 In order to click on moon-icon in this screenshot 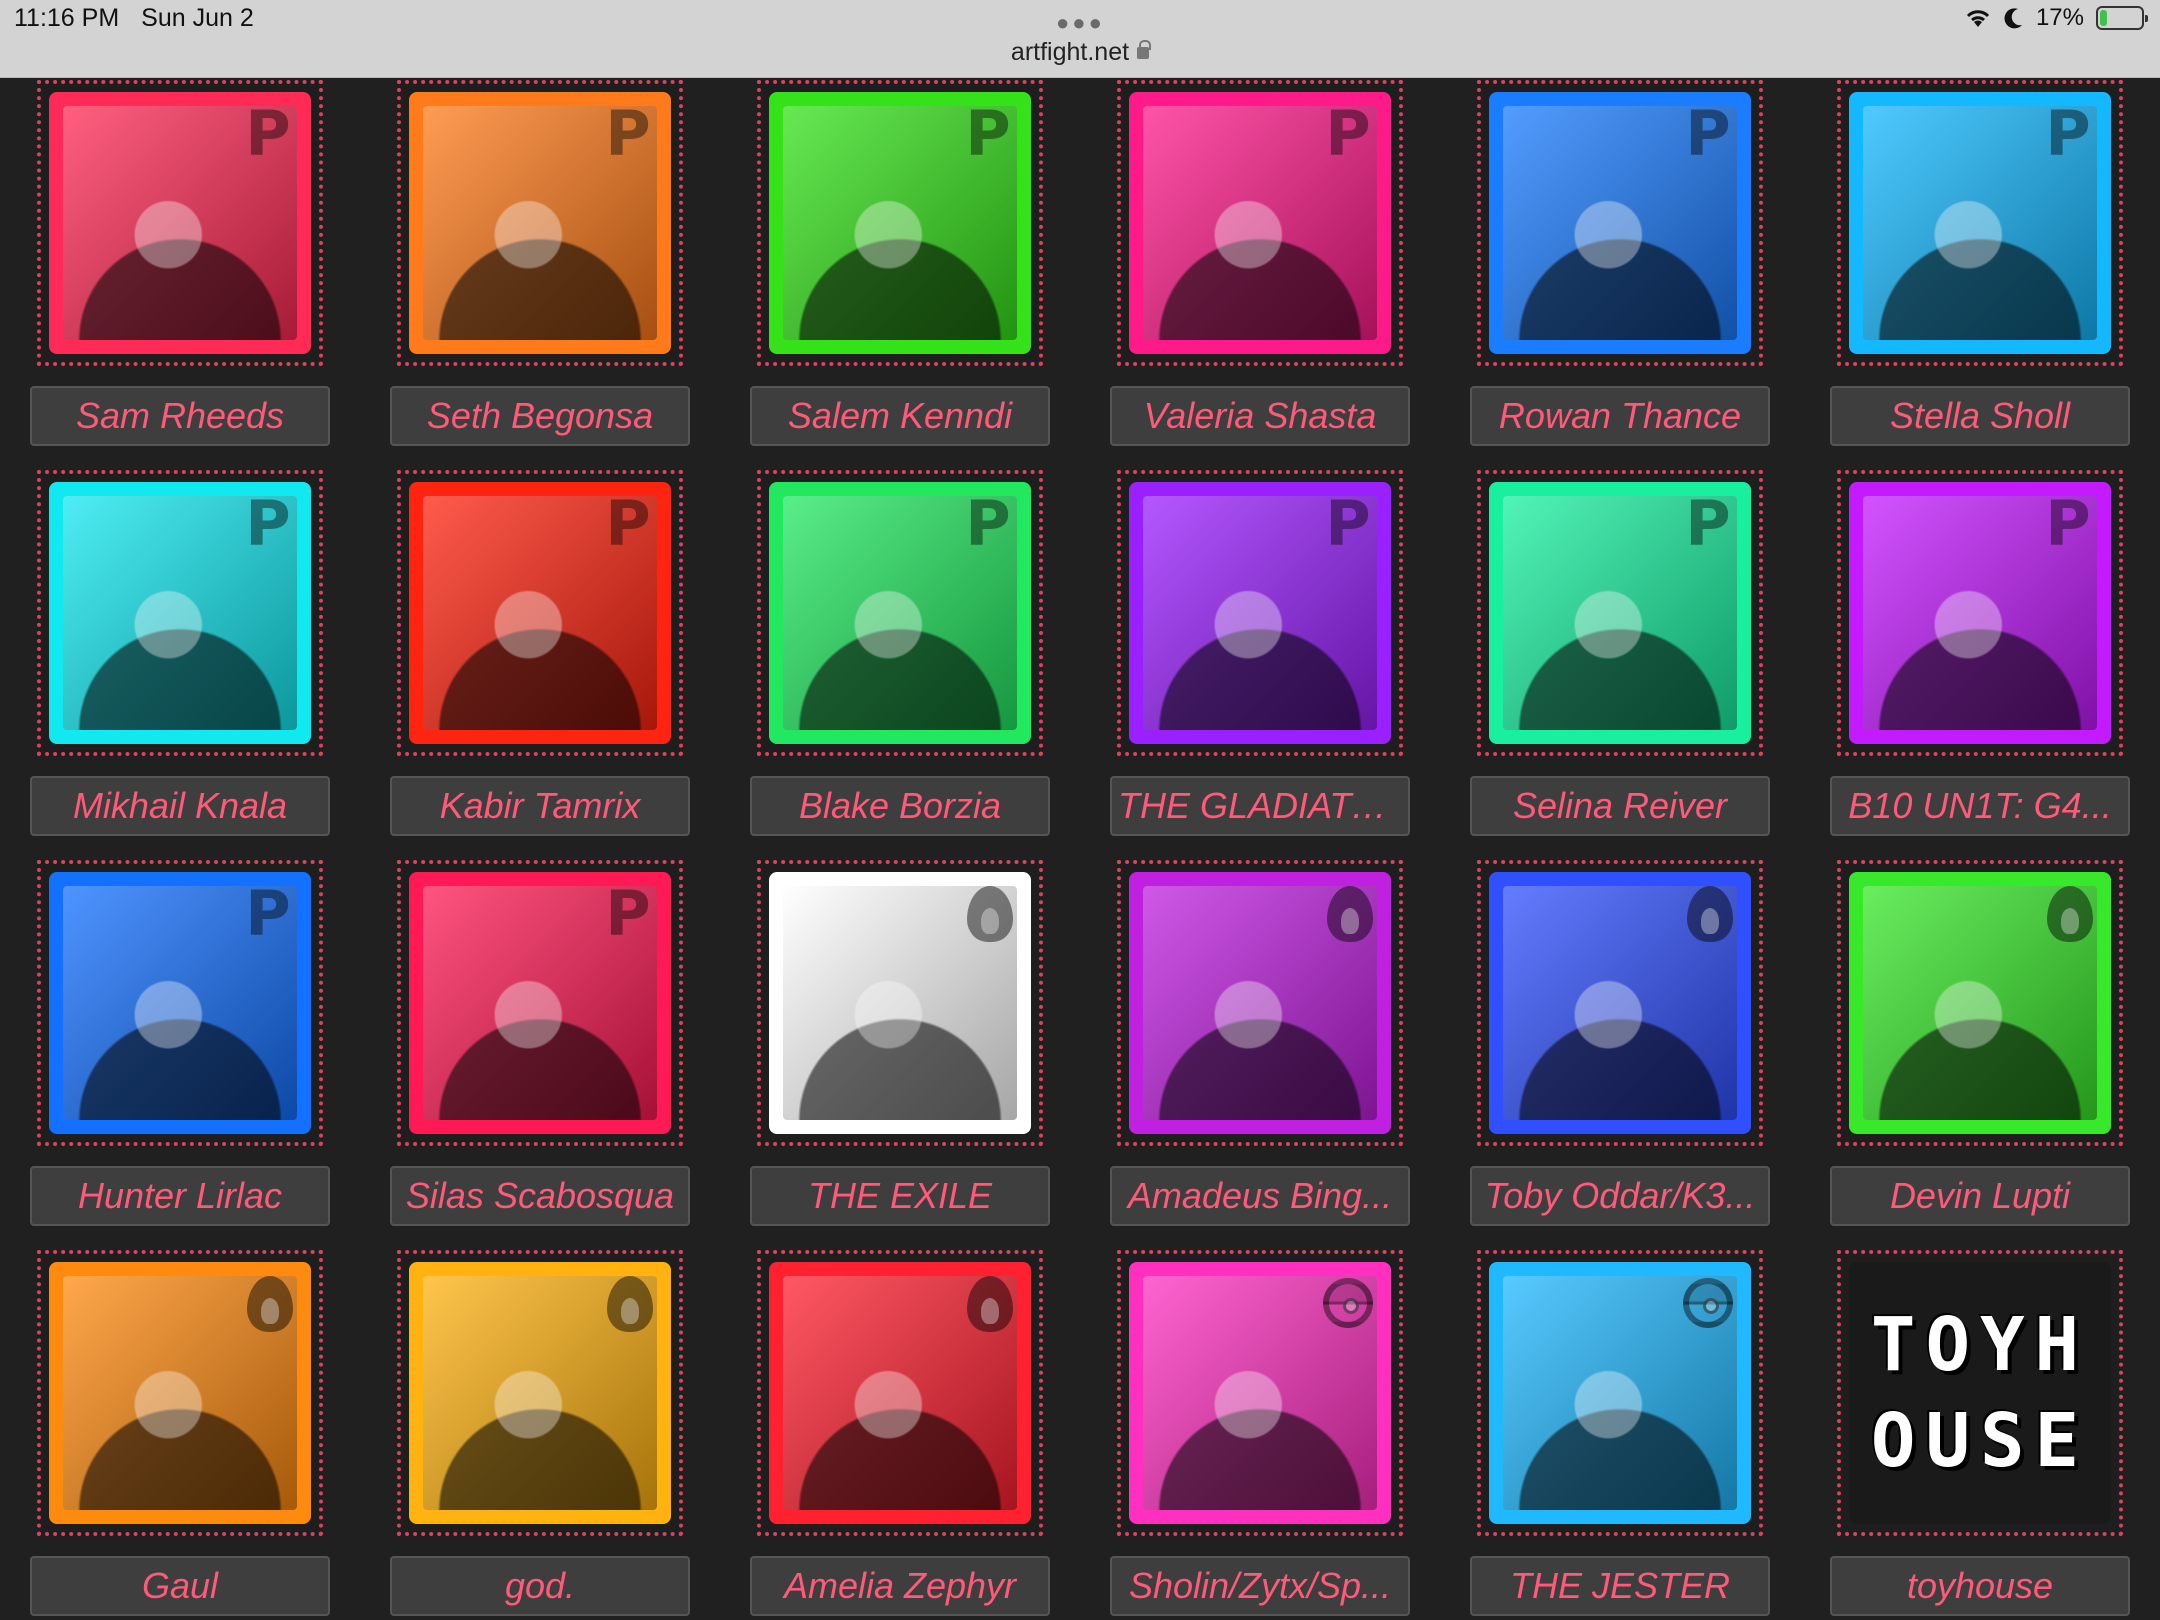, I will do `click(2013, 18)`.